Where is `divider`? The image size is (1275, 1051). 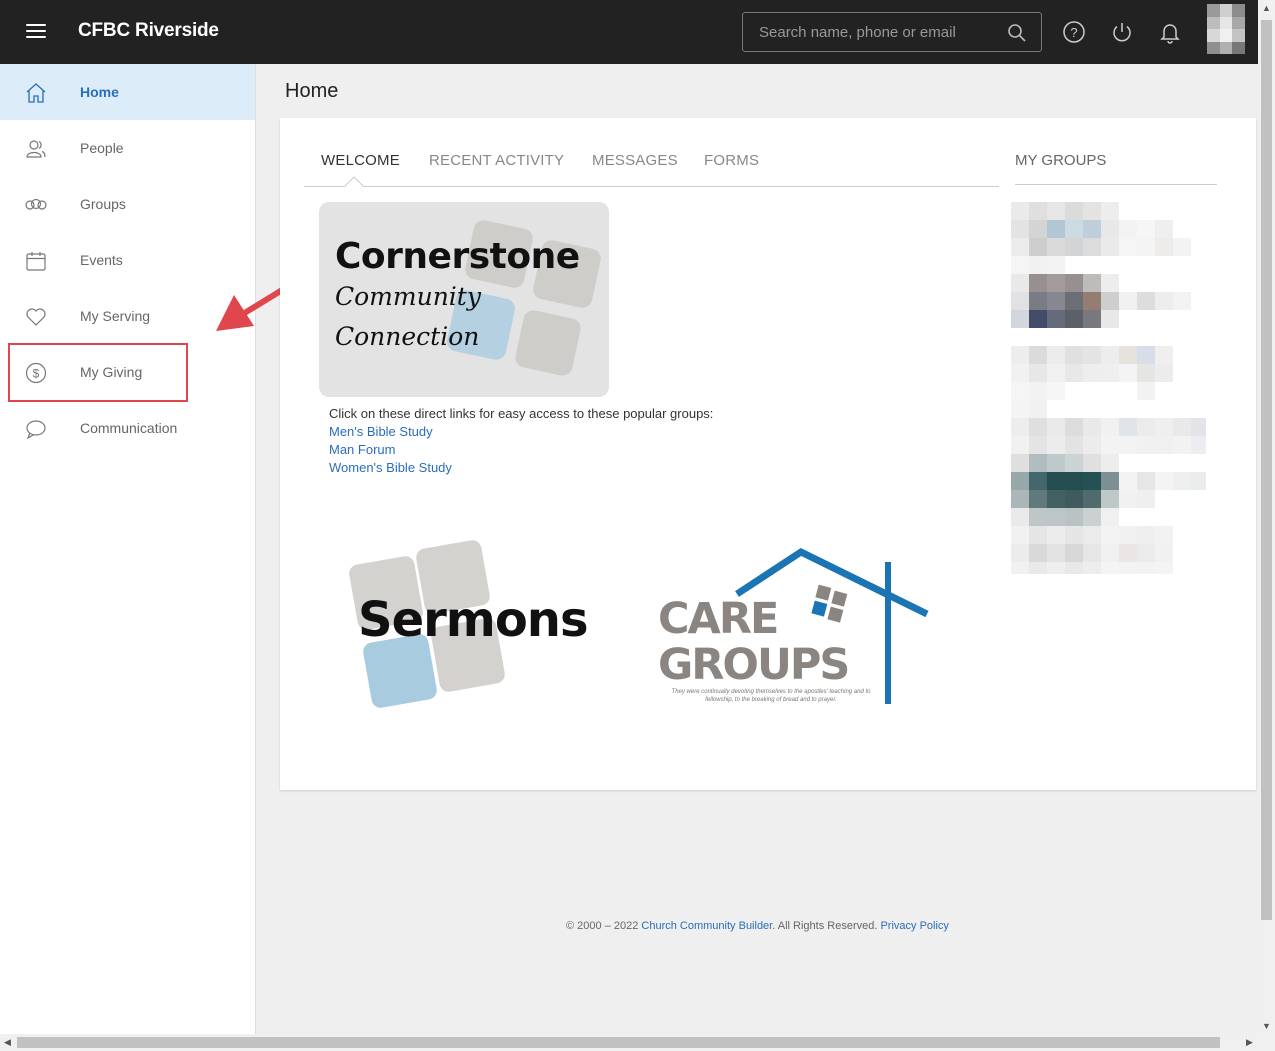
divider is located at coordinates (1116, 184).